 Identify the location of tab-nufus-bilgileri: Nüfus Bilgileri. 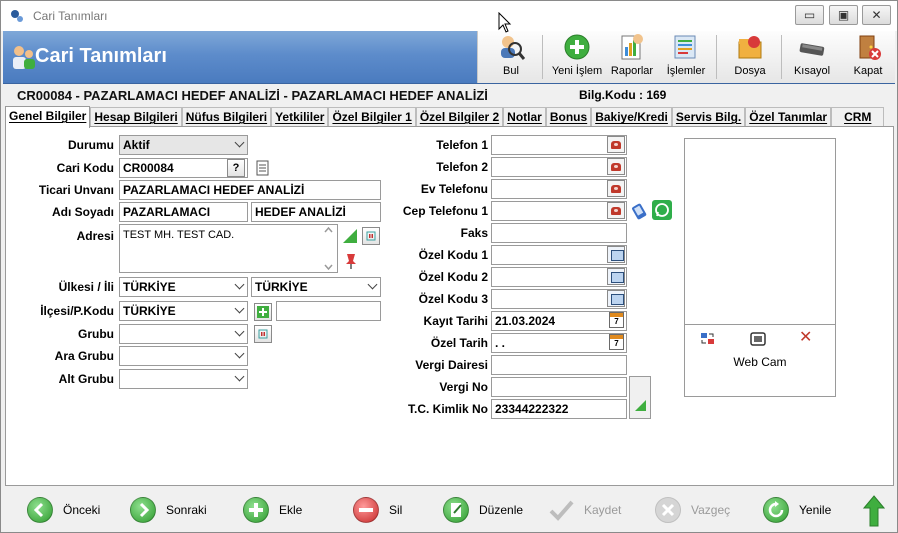
(226, 117).